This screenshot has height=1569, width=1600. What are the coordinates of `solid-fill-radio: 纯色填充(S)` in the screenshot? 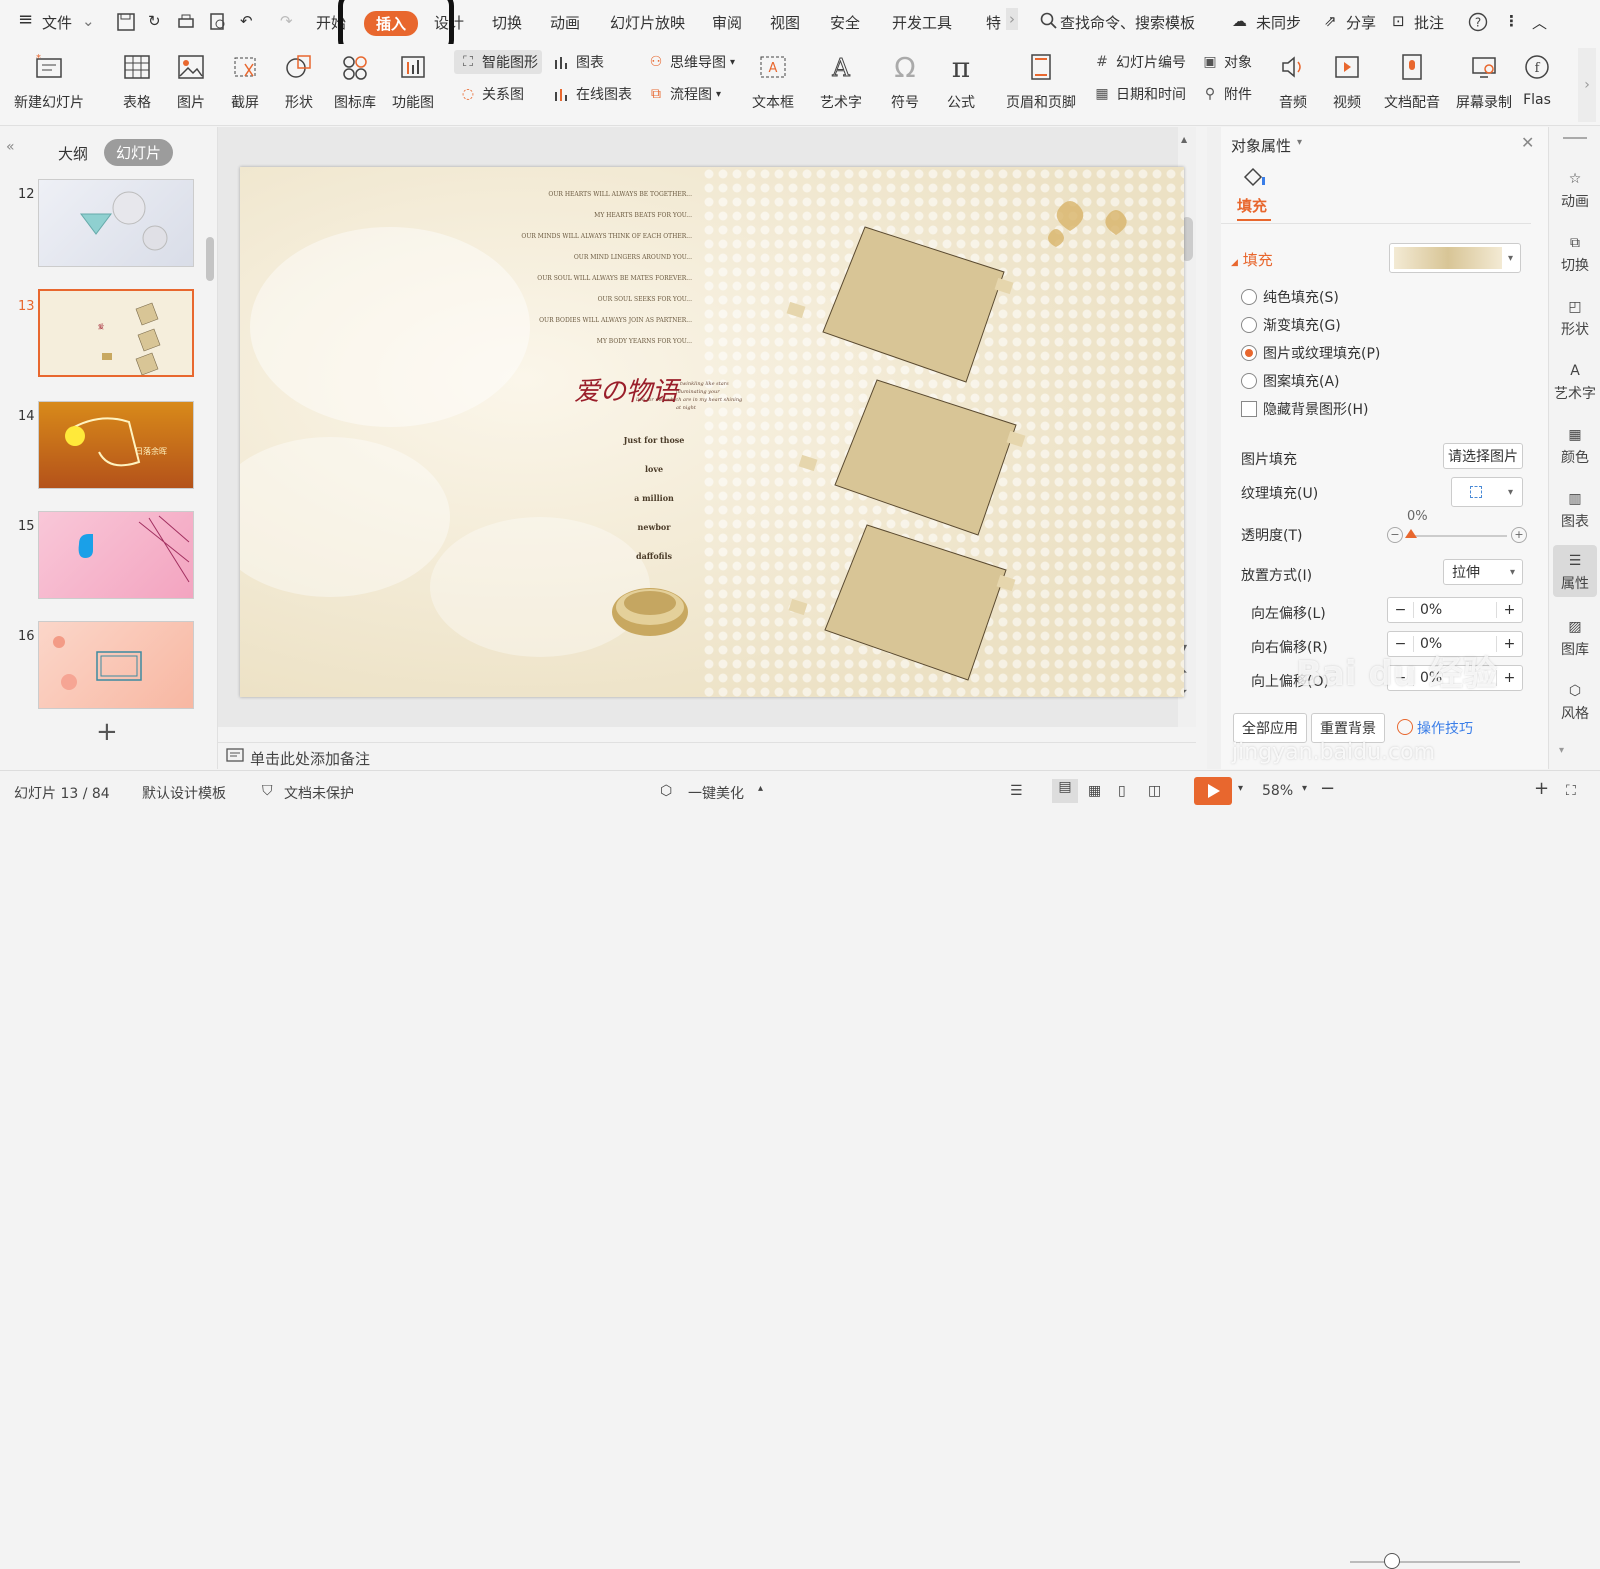 It's located at (1290, 297).